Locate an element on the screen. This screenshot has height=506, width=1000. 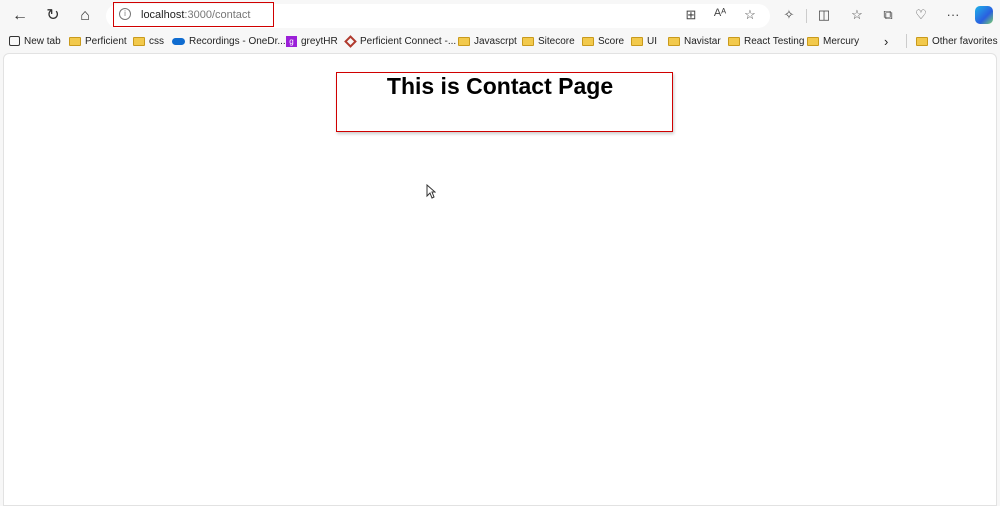
bookmark-react-testing: React Testing is located at coordinates (766, 41).